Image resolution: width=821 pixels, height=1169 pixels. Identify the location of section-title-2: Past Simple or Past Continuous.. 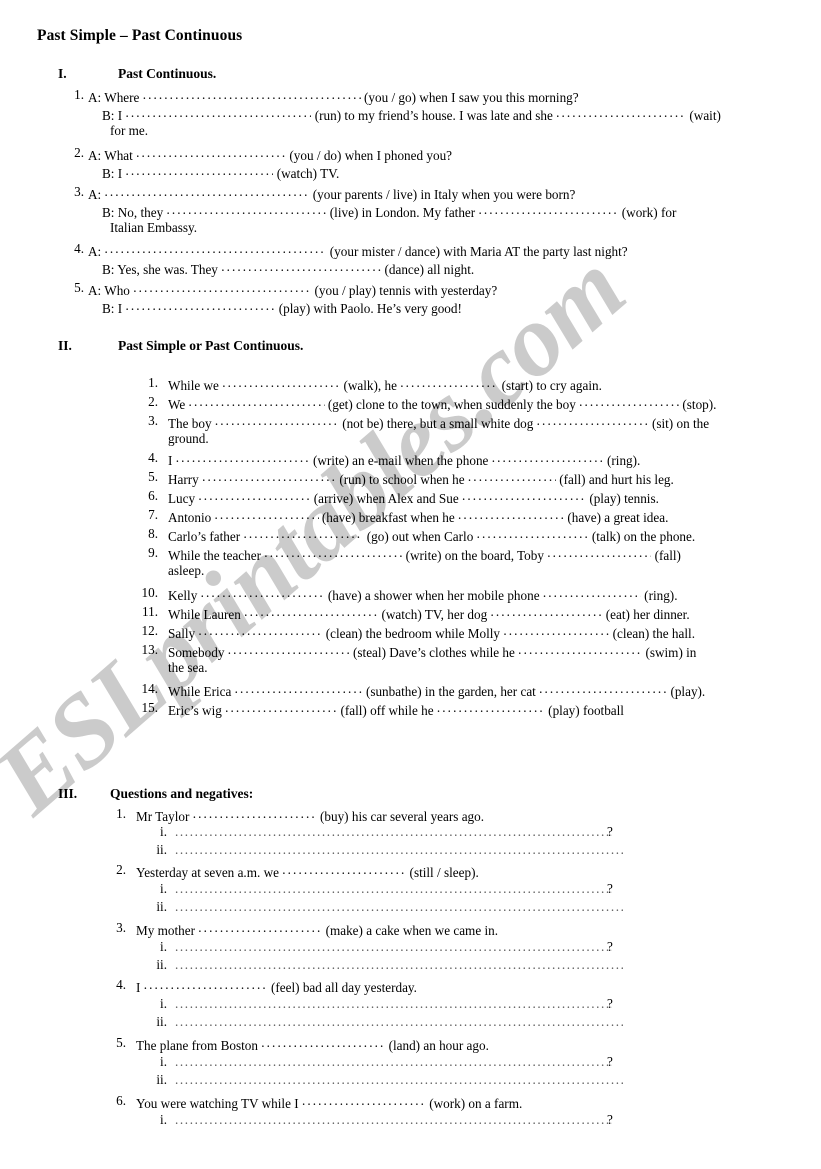
(211, 345).